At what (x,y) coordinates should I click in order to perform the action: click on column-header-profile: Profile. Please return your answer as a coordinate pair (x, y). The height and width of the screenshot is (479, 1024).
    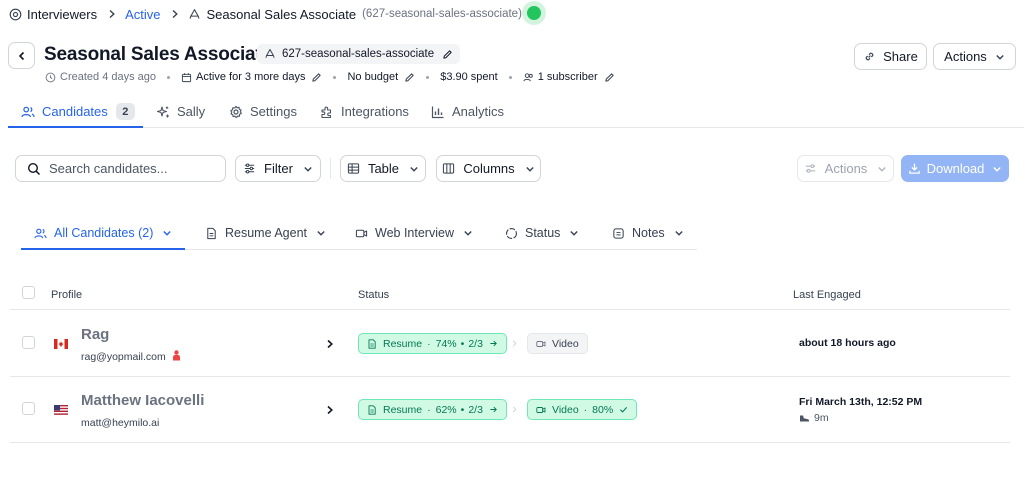
    Looking at the image, I should click on (67, 295).